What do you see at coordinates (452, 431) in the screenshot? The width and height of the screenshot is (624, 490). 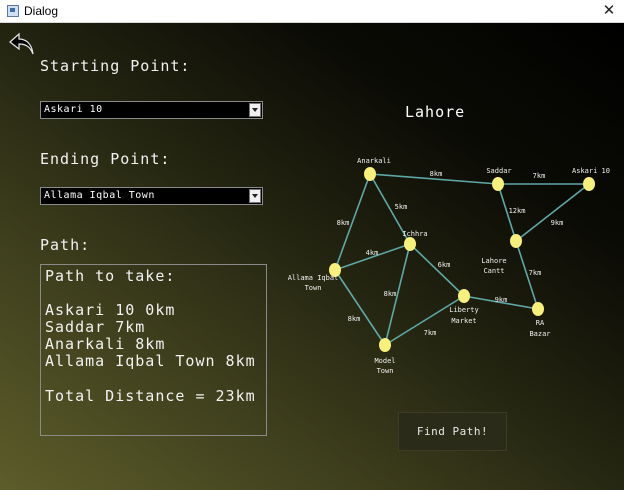 I see `find-path-button: Find Path!` at bounding box center [452, 431].